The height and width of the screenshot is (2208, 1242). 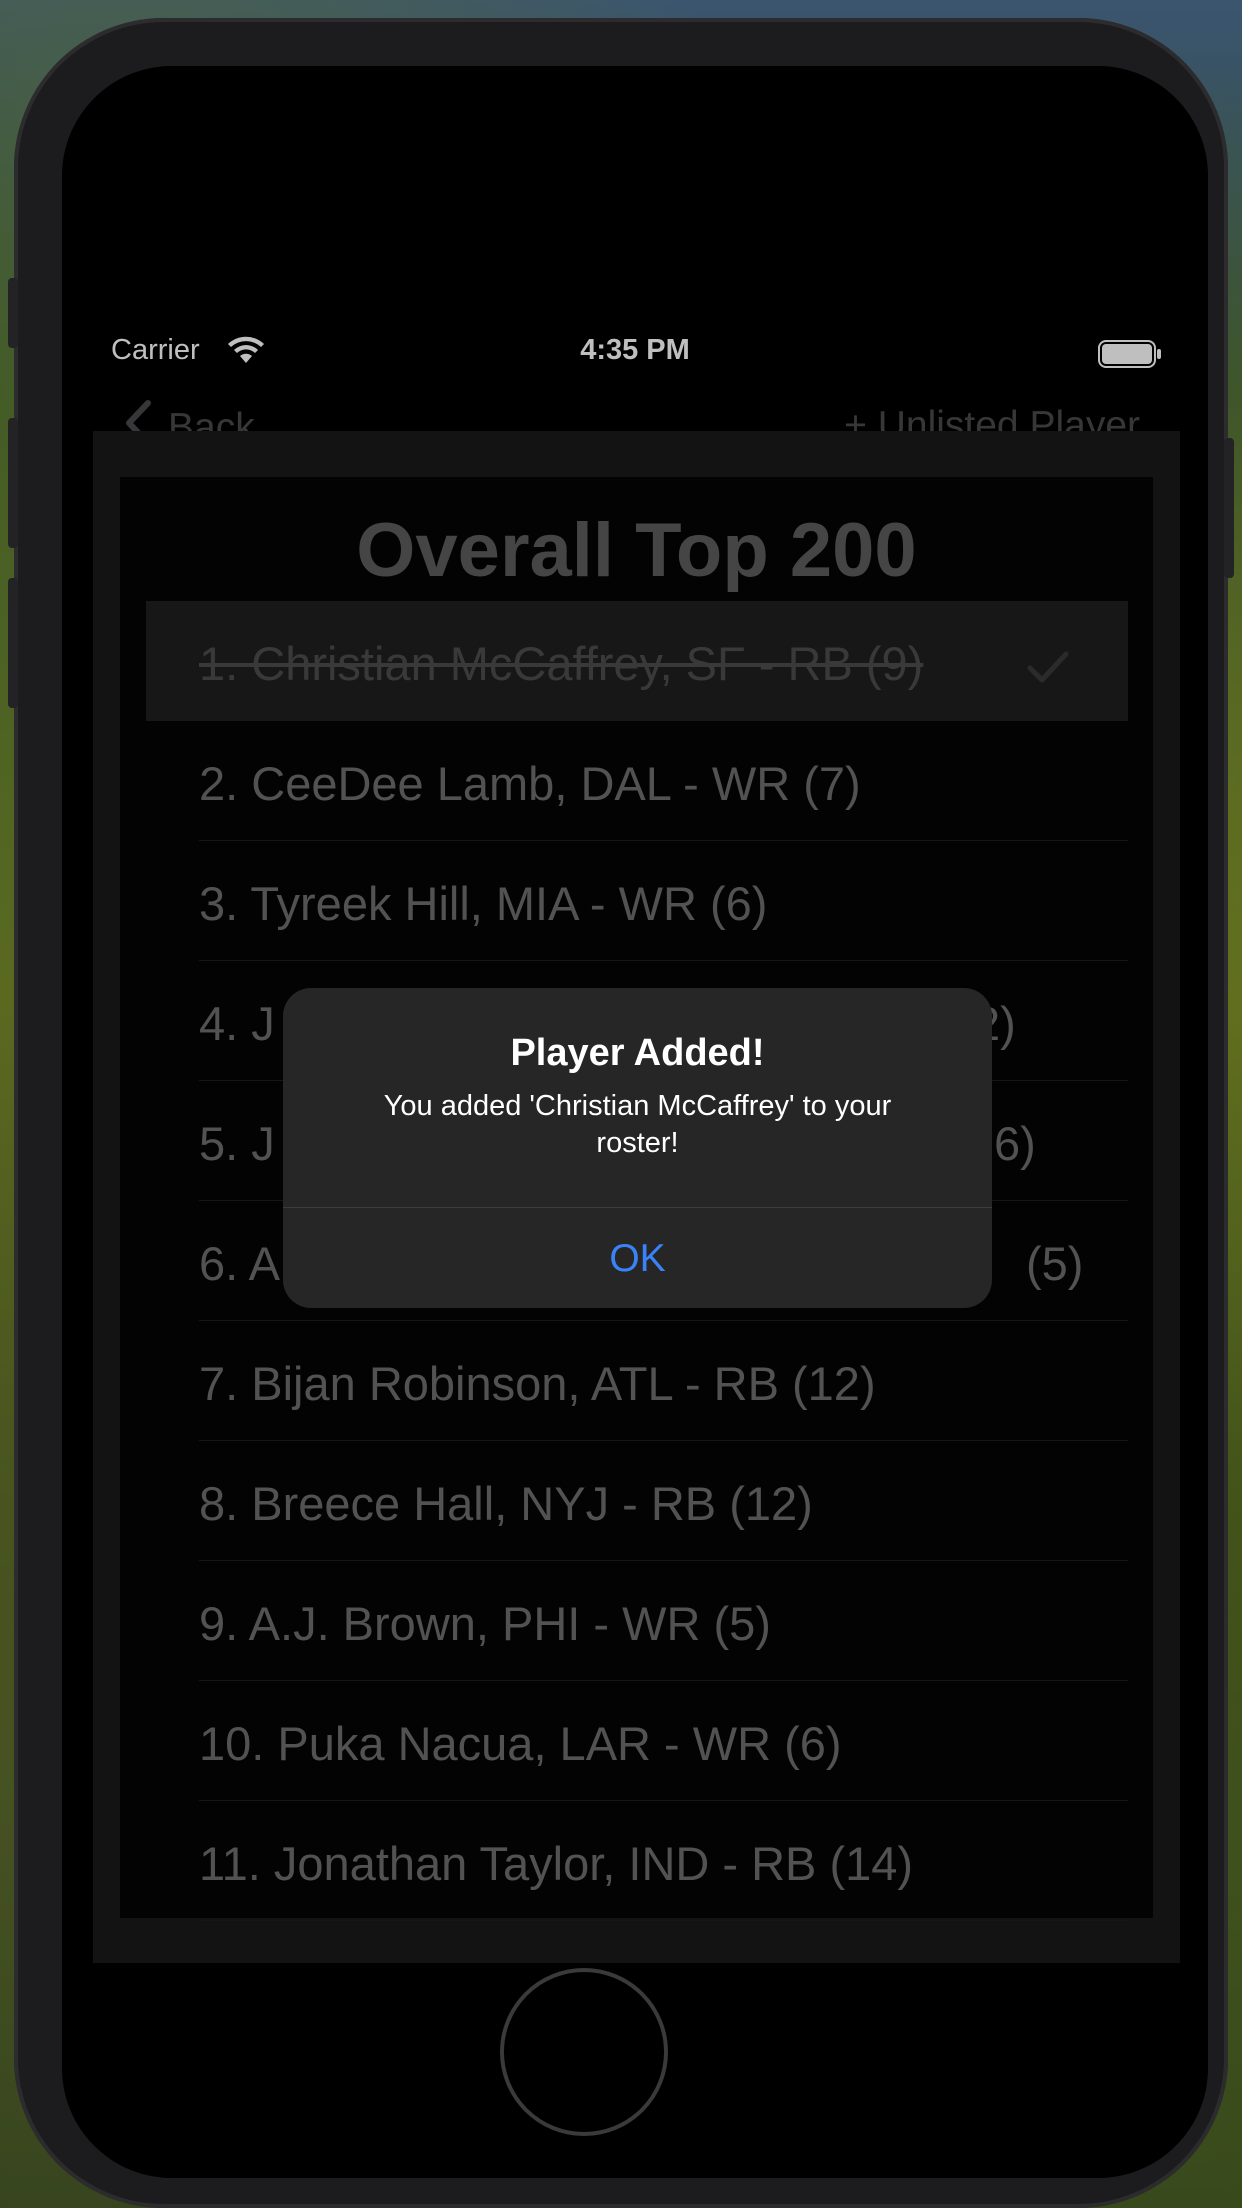 What do you see at coordinates (637, 1207) in the screenshot?
I see `alert-divider` at bounding box center [637, 1207].